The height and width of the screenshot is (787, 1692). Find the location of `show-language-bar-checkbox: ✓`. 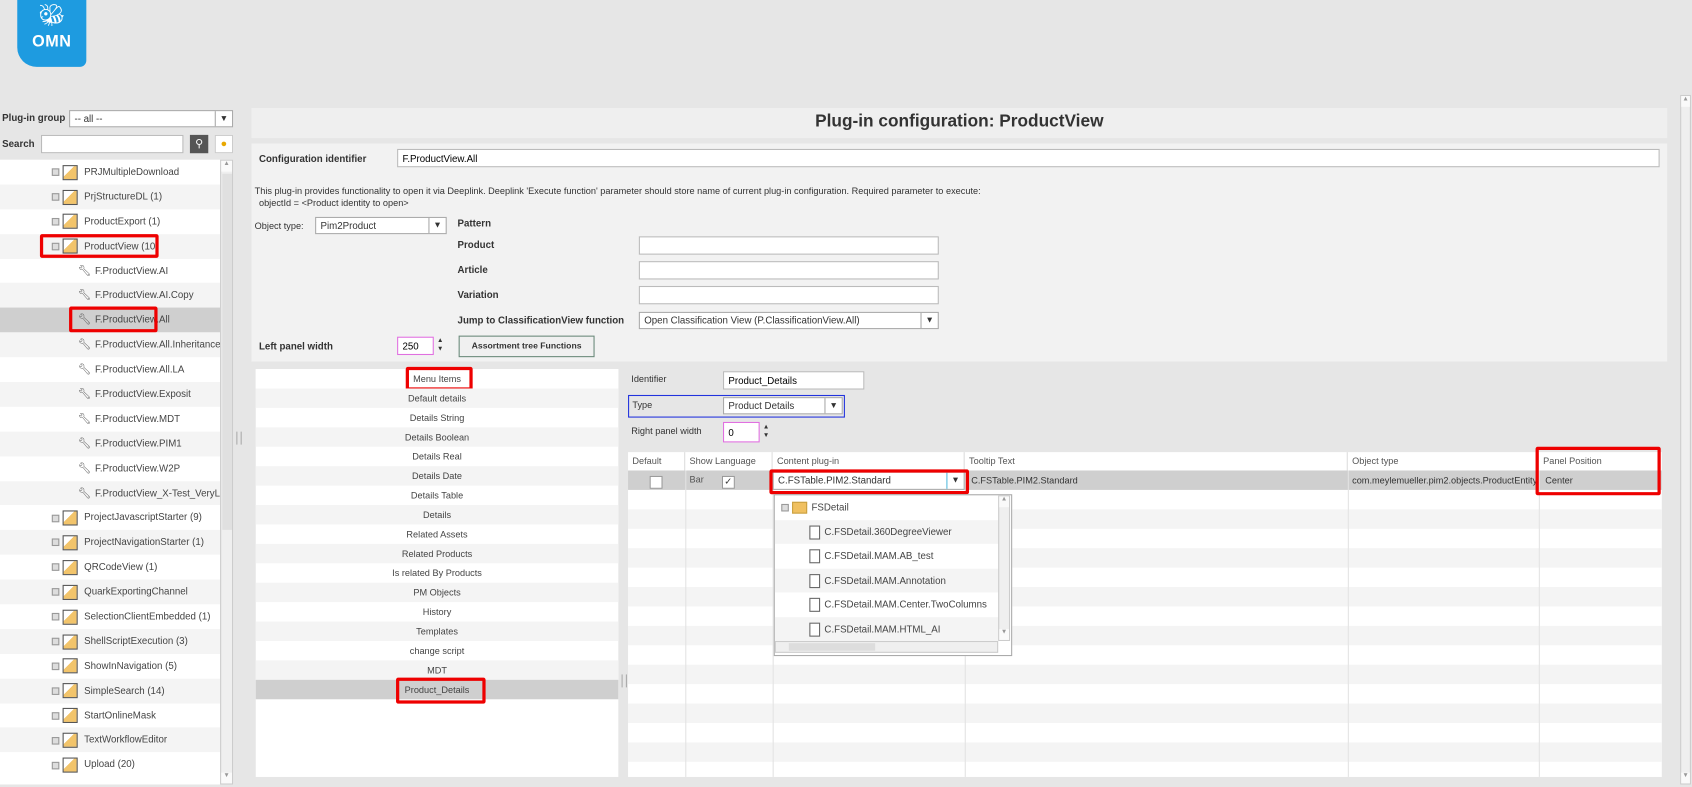

show-language-bar-checkbox: ✓ is located at coordinates (728, 482).